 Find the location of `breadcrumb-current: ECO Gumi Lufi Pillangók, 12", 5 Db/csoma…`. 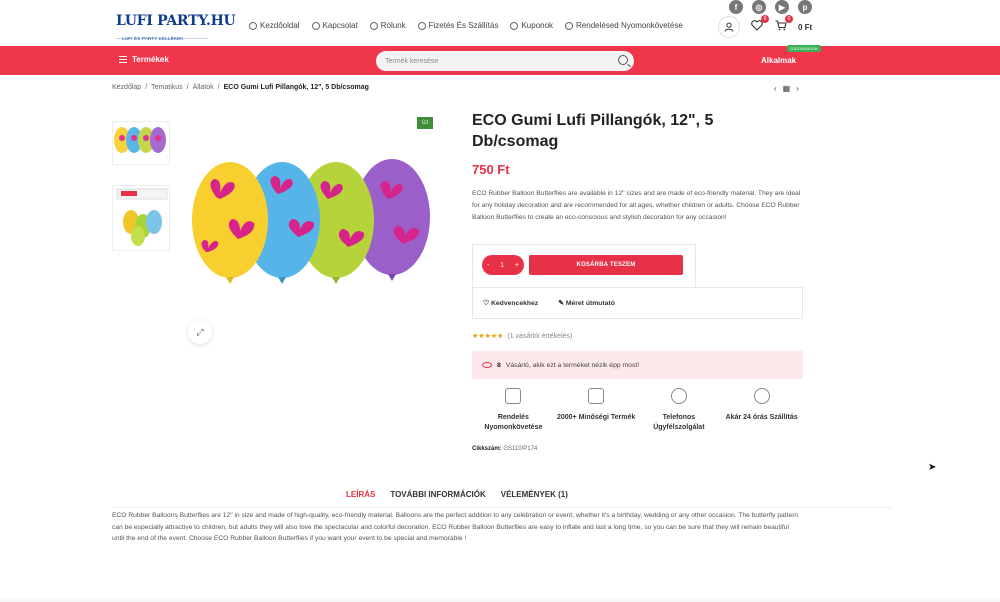

breadcrumb-current: ECO Gumi Lufi Pillangók, 12", 5 Db/csoma… is located at coordinates (296, 87).